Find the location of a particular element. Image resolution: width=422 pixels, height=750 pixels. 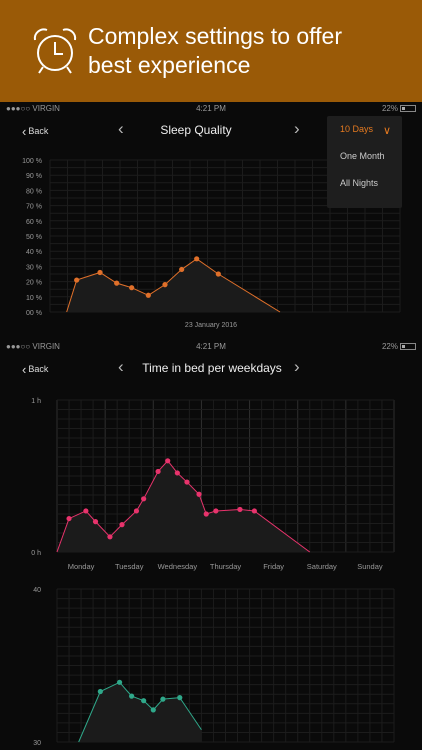

x-tick-label: Thursday is located at coordinates (226, 566).